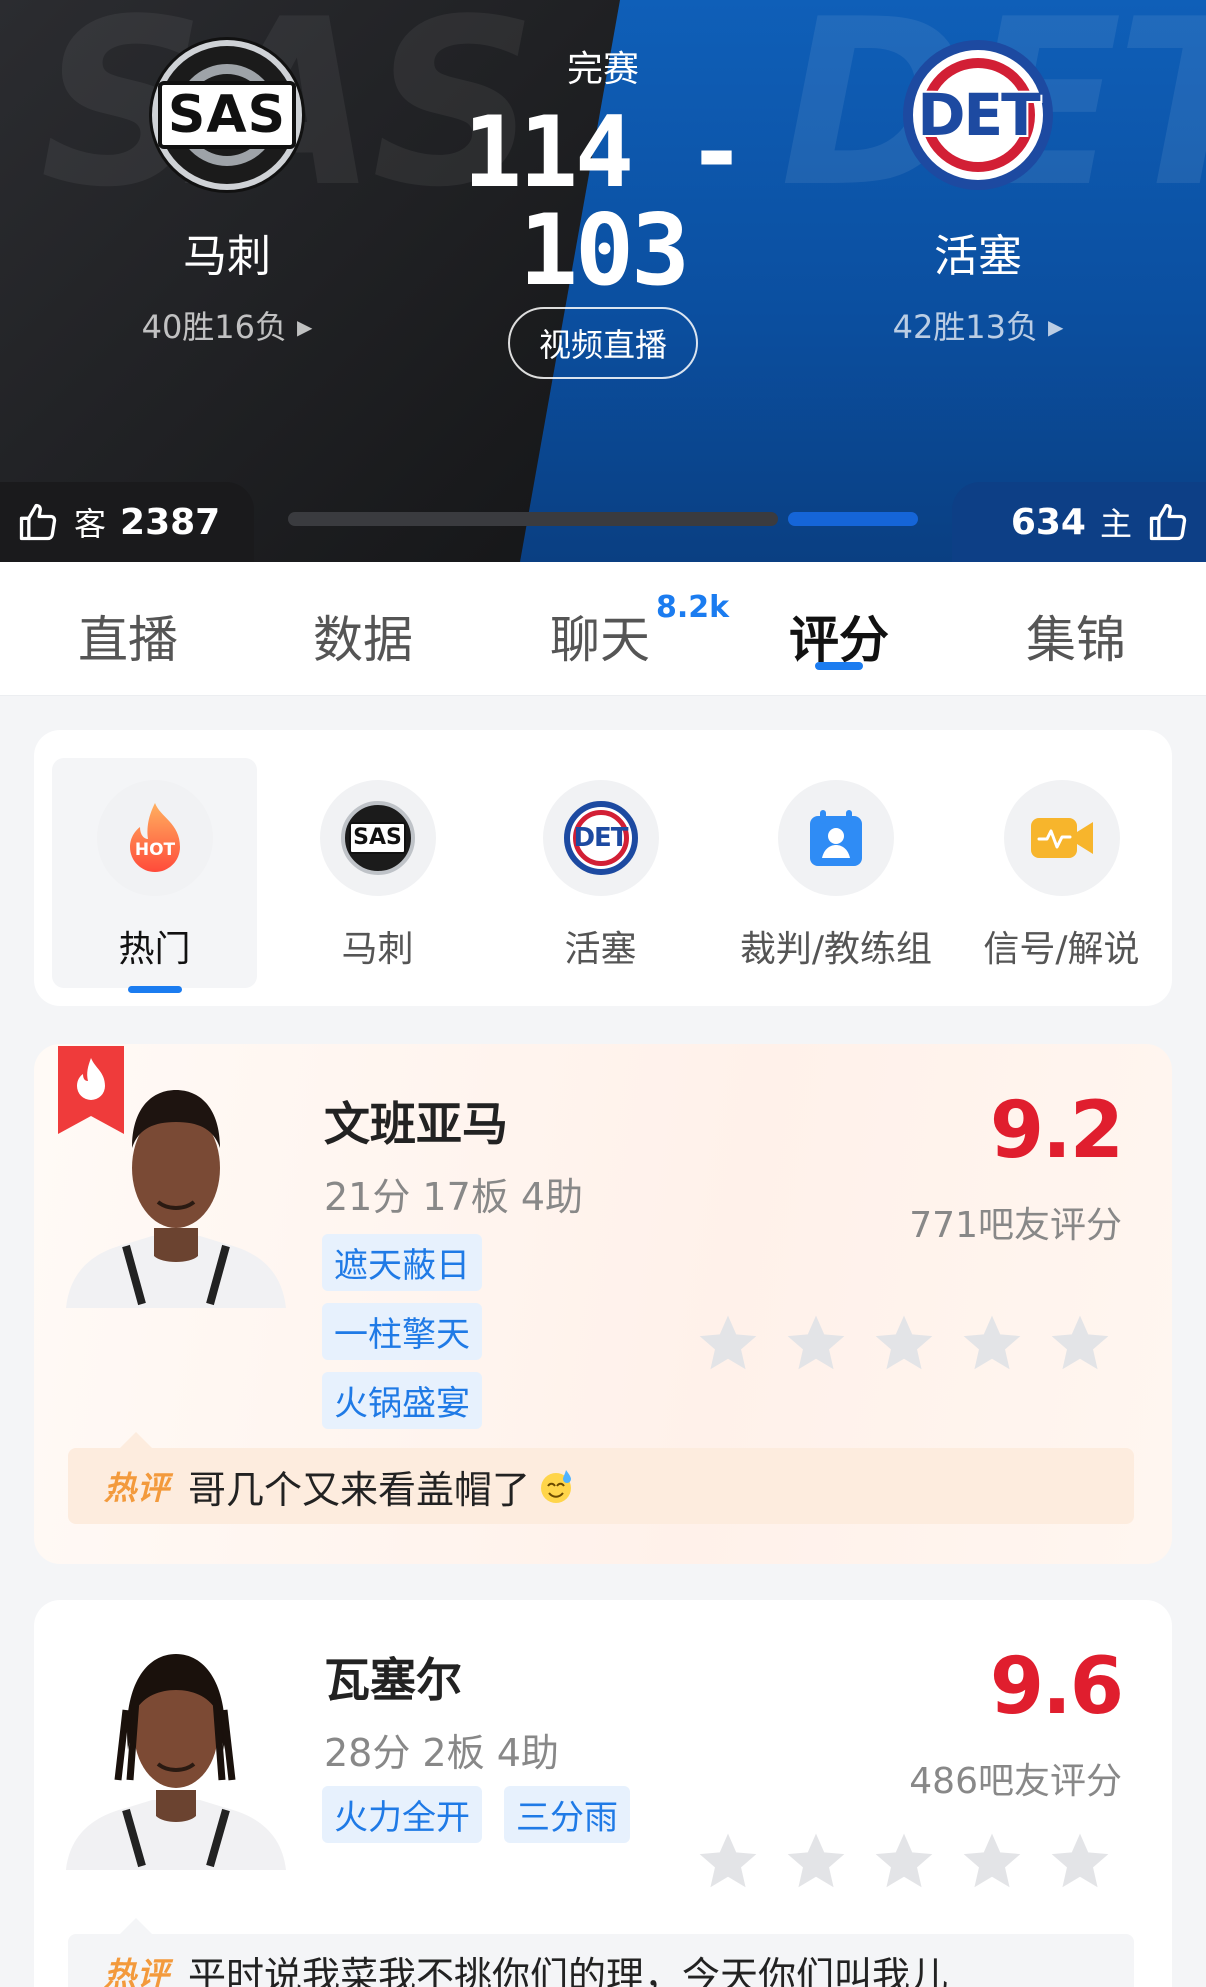  Describe the element at coordinates (441, 1753) in the screenshot. I see `player-stats: 28分 2板 4助` at that location.